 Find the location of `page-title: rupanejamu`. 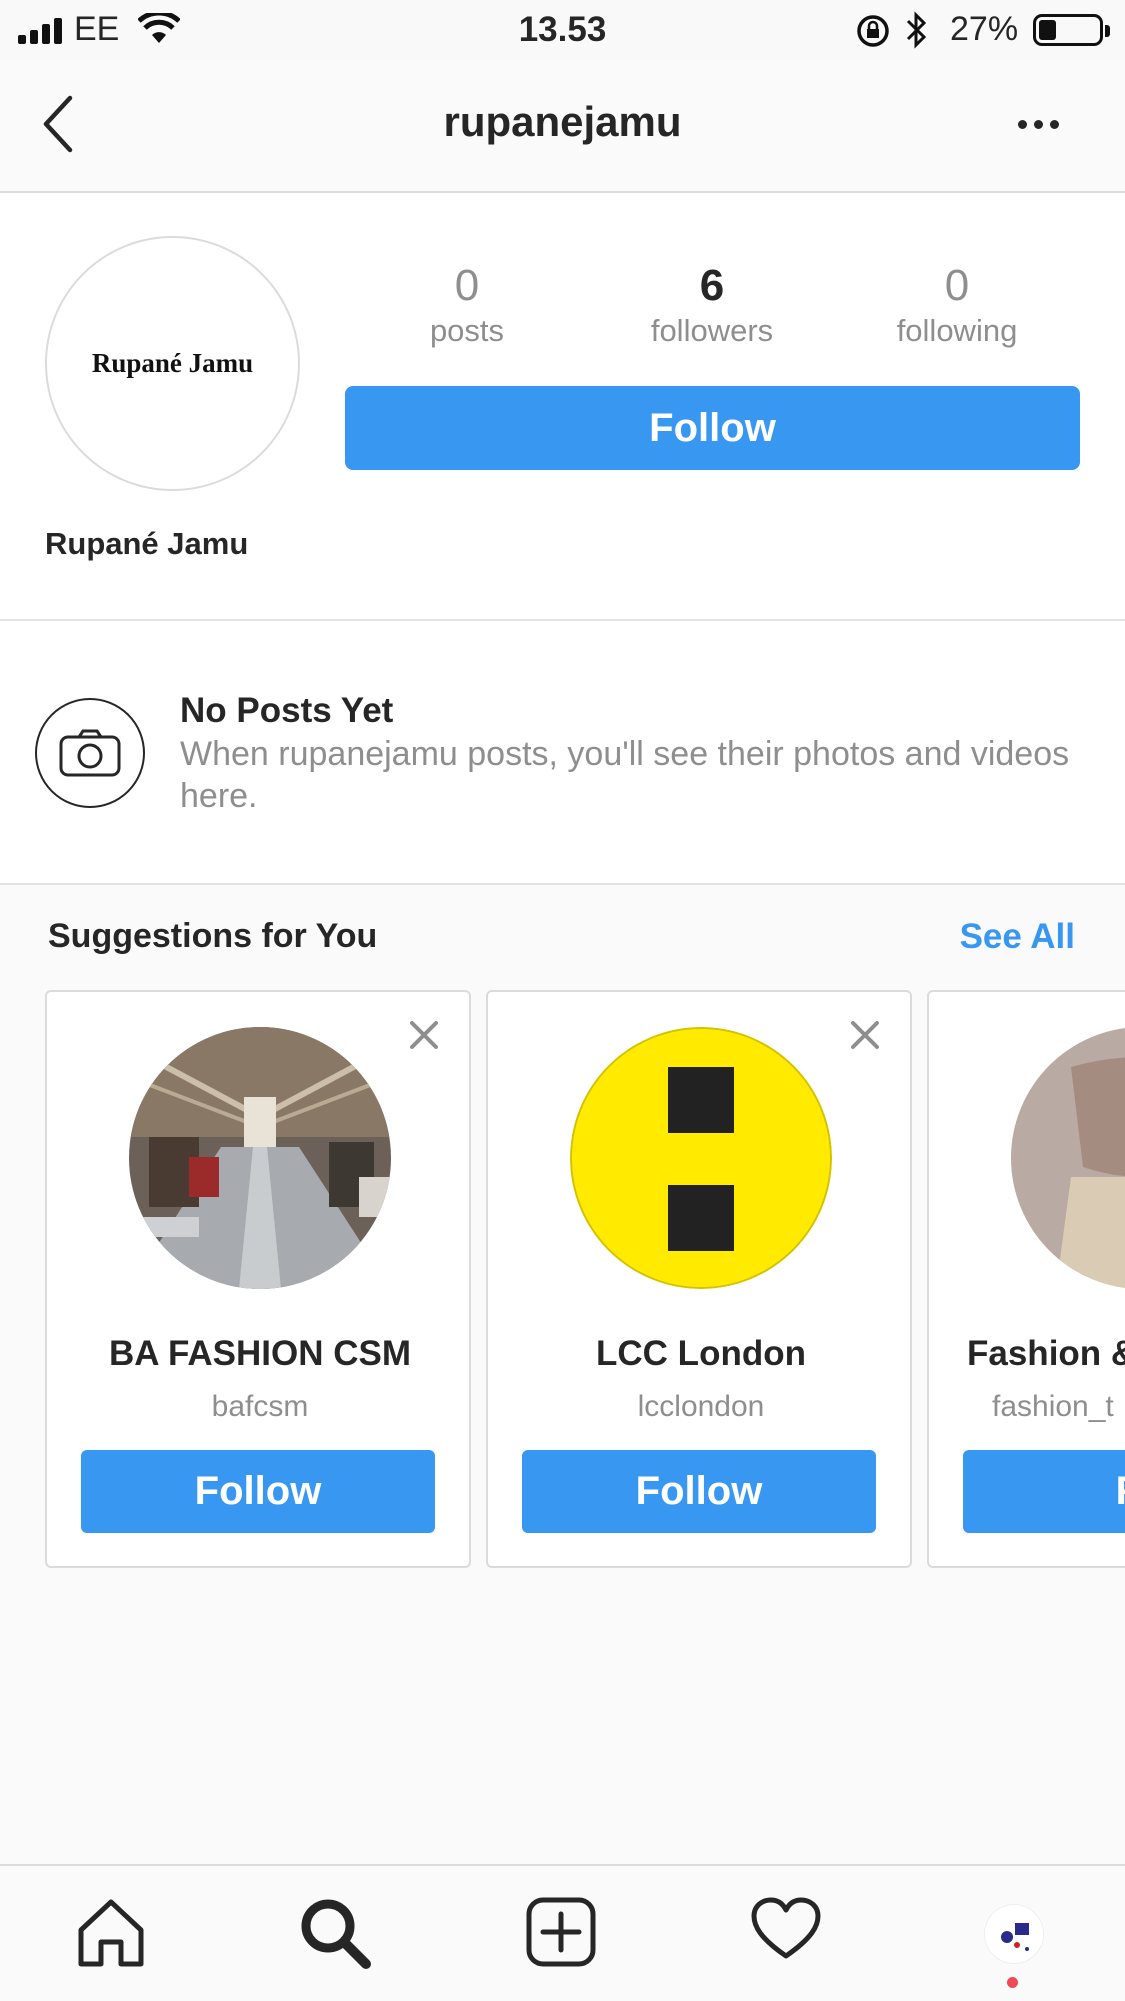

page-title: rupanejamu is located at coordinates (562, 121).